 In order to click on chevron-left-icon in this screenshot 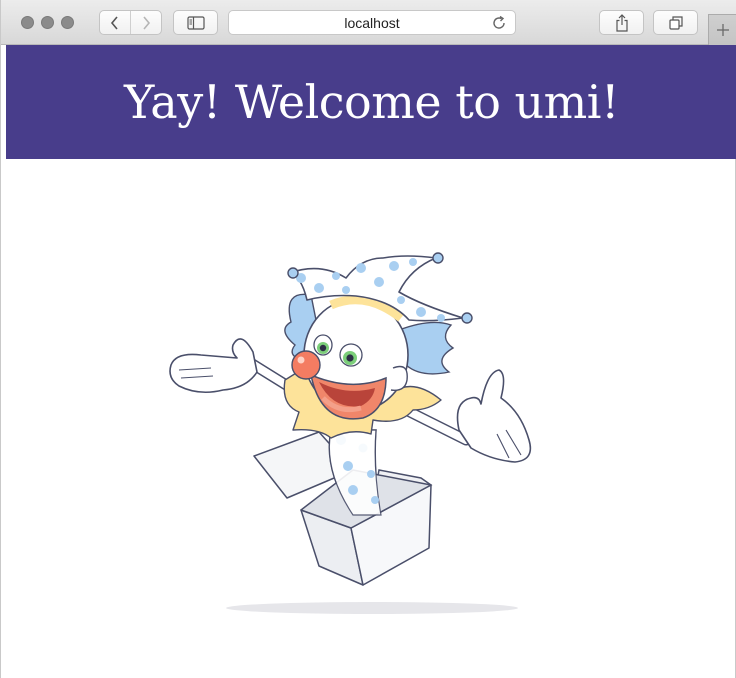, I will do `click(114, 22)`.